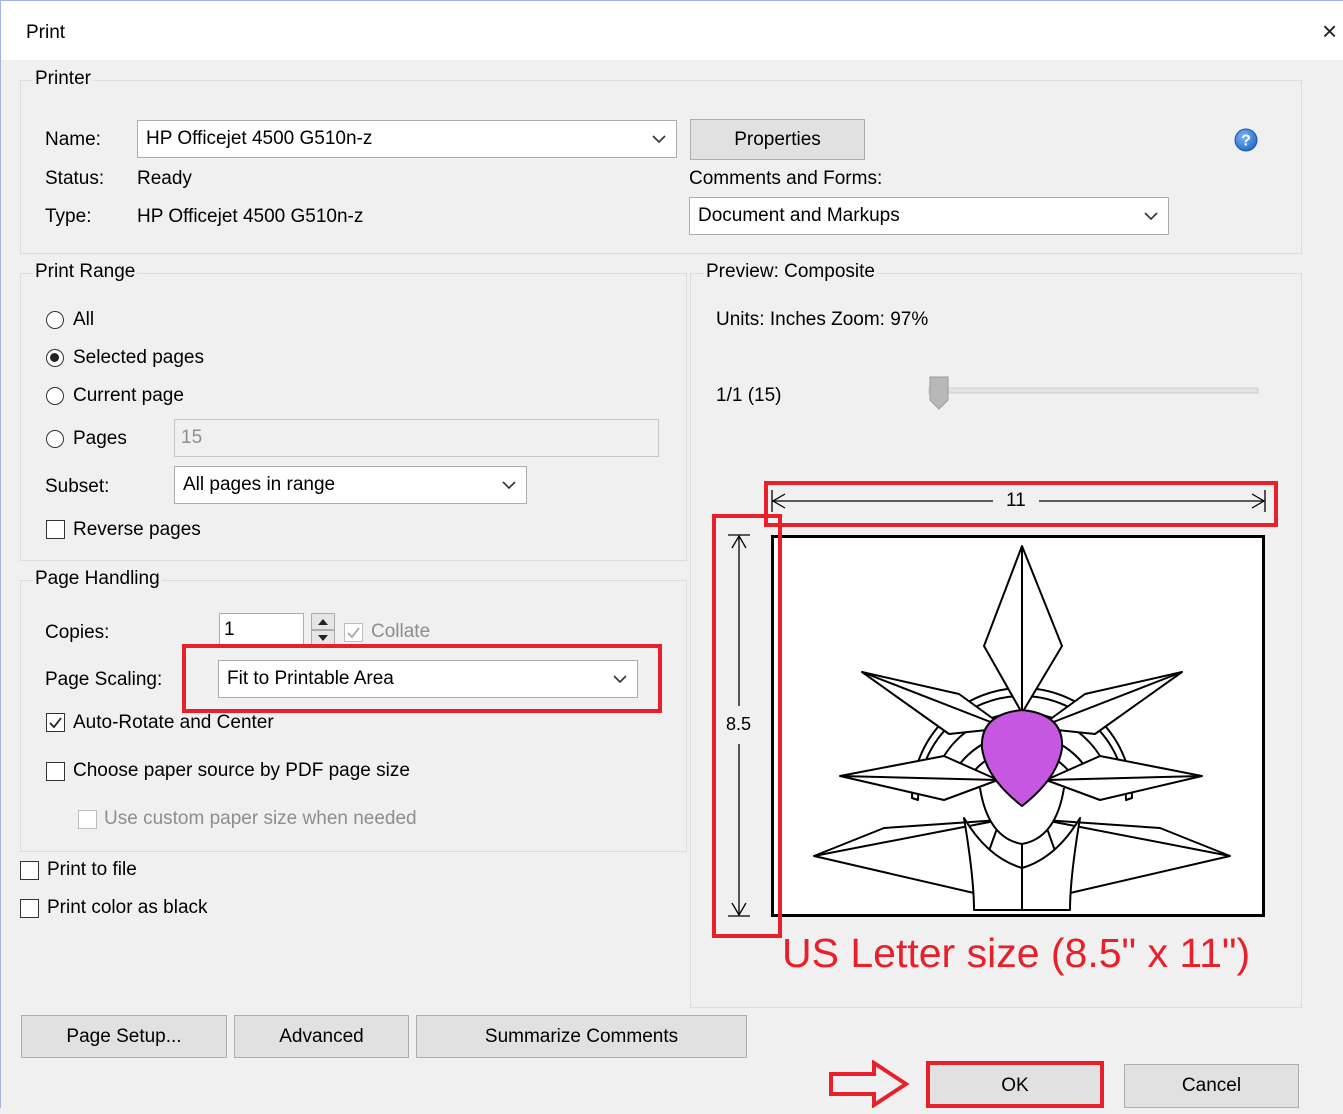 This screenshot has height=1114, width=1343. I want to click on paper-source-checkbox, so click(55, 771).